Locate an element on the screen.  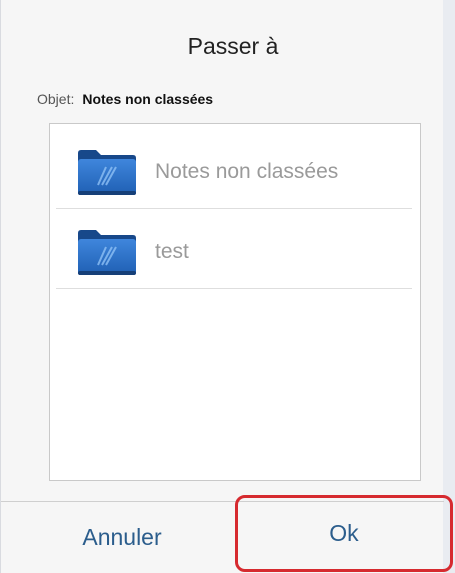
subject-line: Objet: Notes non classées is located at coordinates (125, 99).